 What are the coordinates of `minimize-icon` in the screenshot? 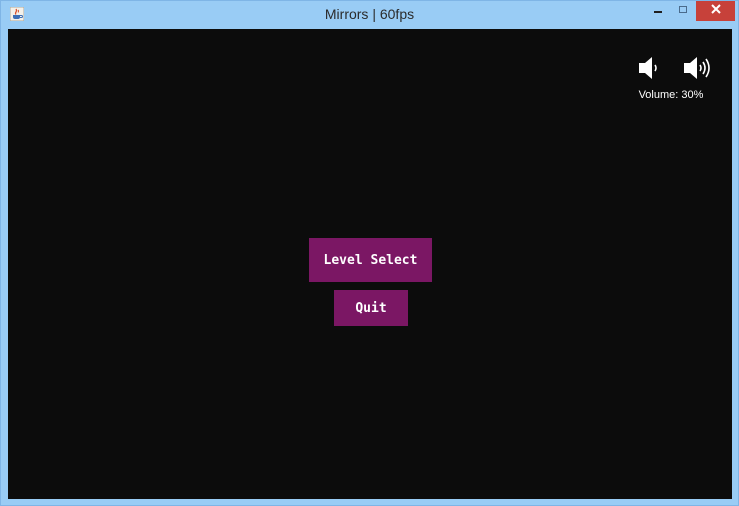 It's located at (658, 11).